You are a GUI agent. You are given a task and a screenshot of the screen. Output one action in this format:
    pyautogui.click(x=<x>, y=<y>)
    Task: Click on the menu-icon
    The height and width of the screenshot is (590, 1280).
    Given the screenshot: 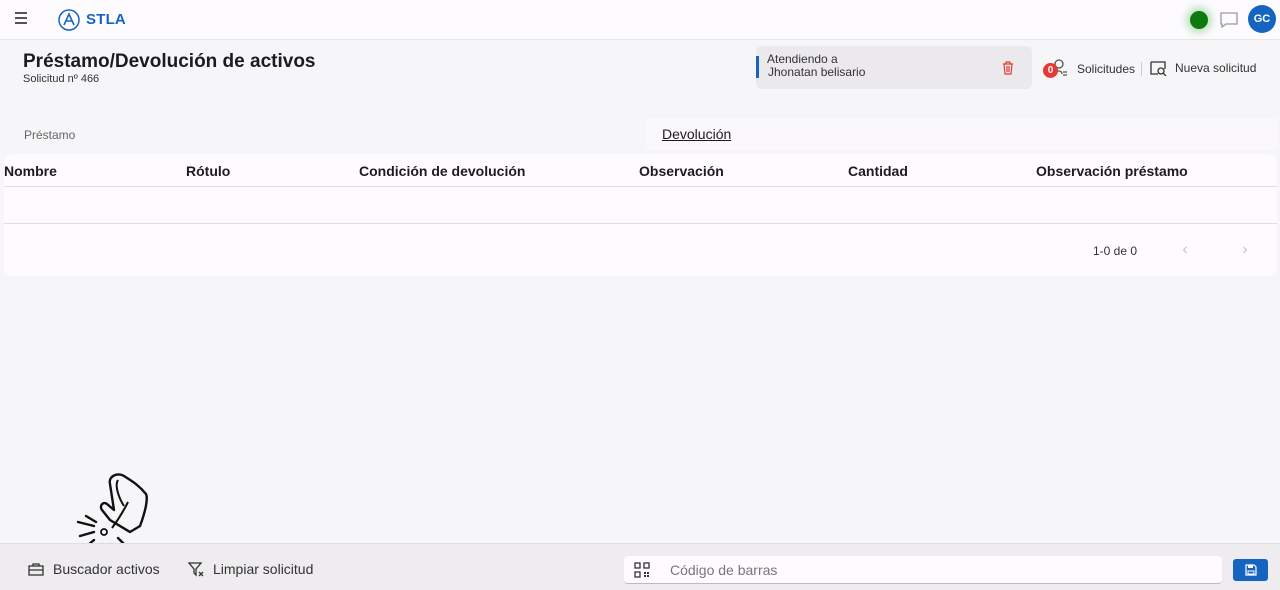 What is the action you would take?
    pyautogui.click(x=21, y=19)
    